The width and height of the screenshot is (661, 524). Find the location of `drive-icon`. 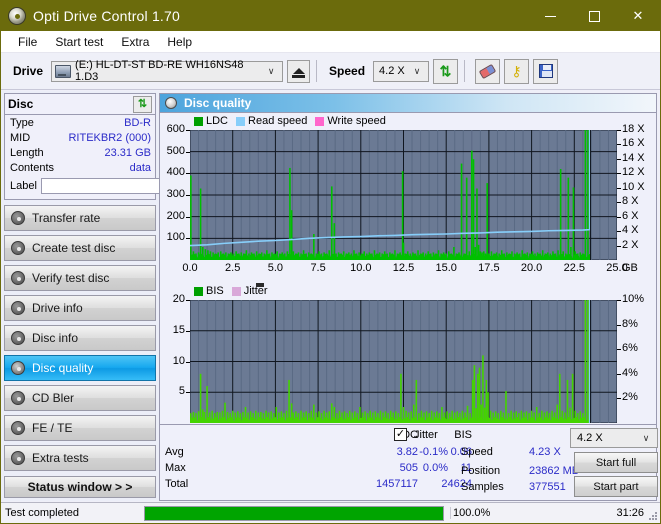

drive-icon is located at coordinates (63, 71).